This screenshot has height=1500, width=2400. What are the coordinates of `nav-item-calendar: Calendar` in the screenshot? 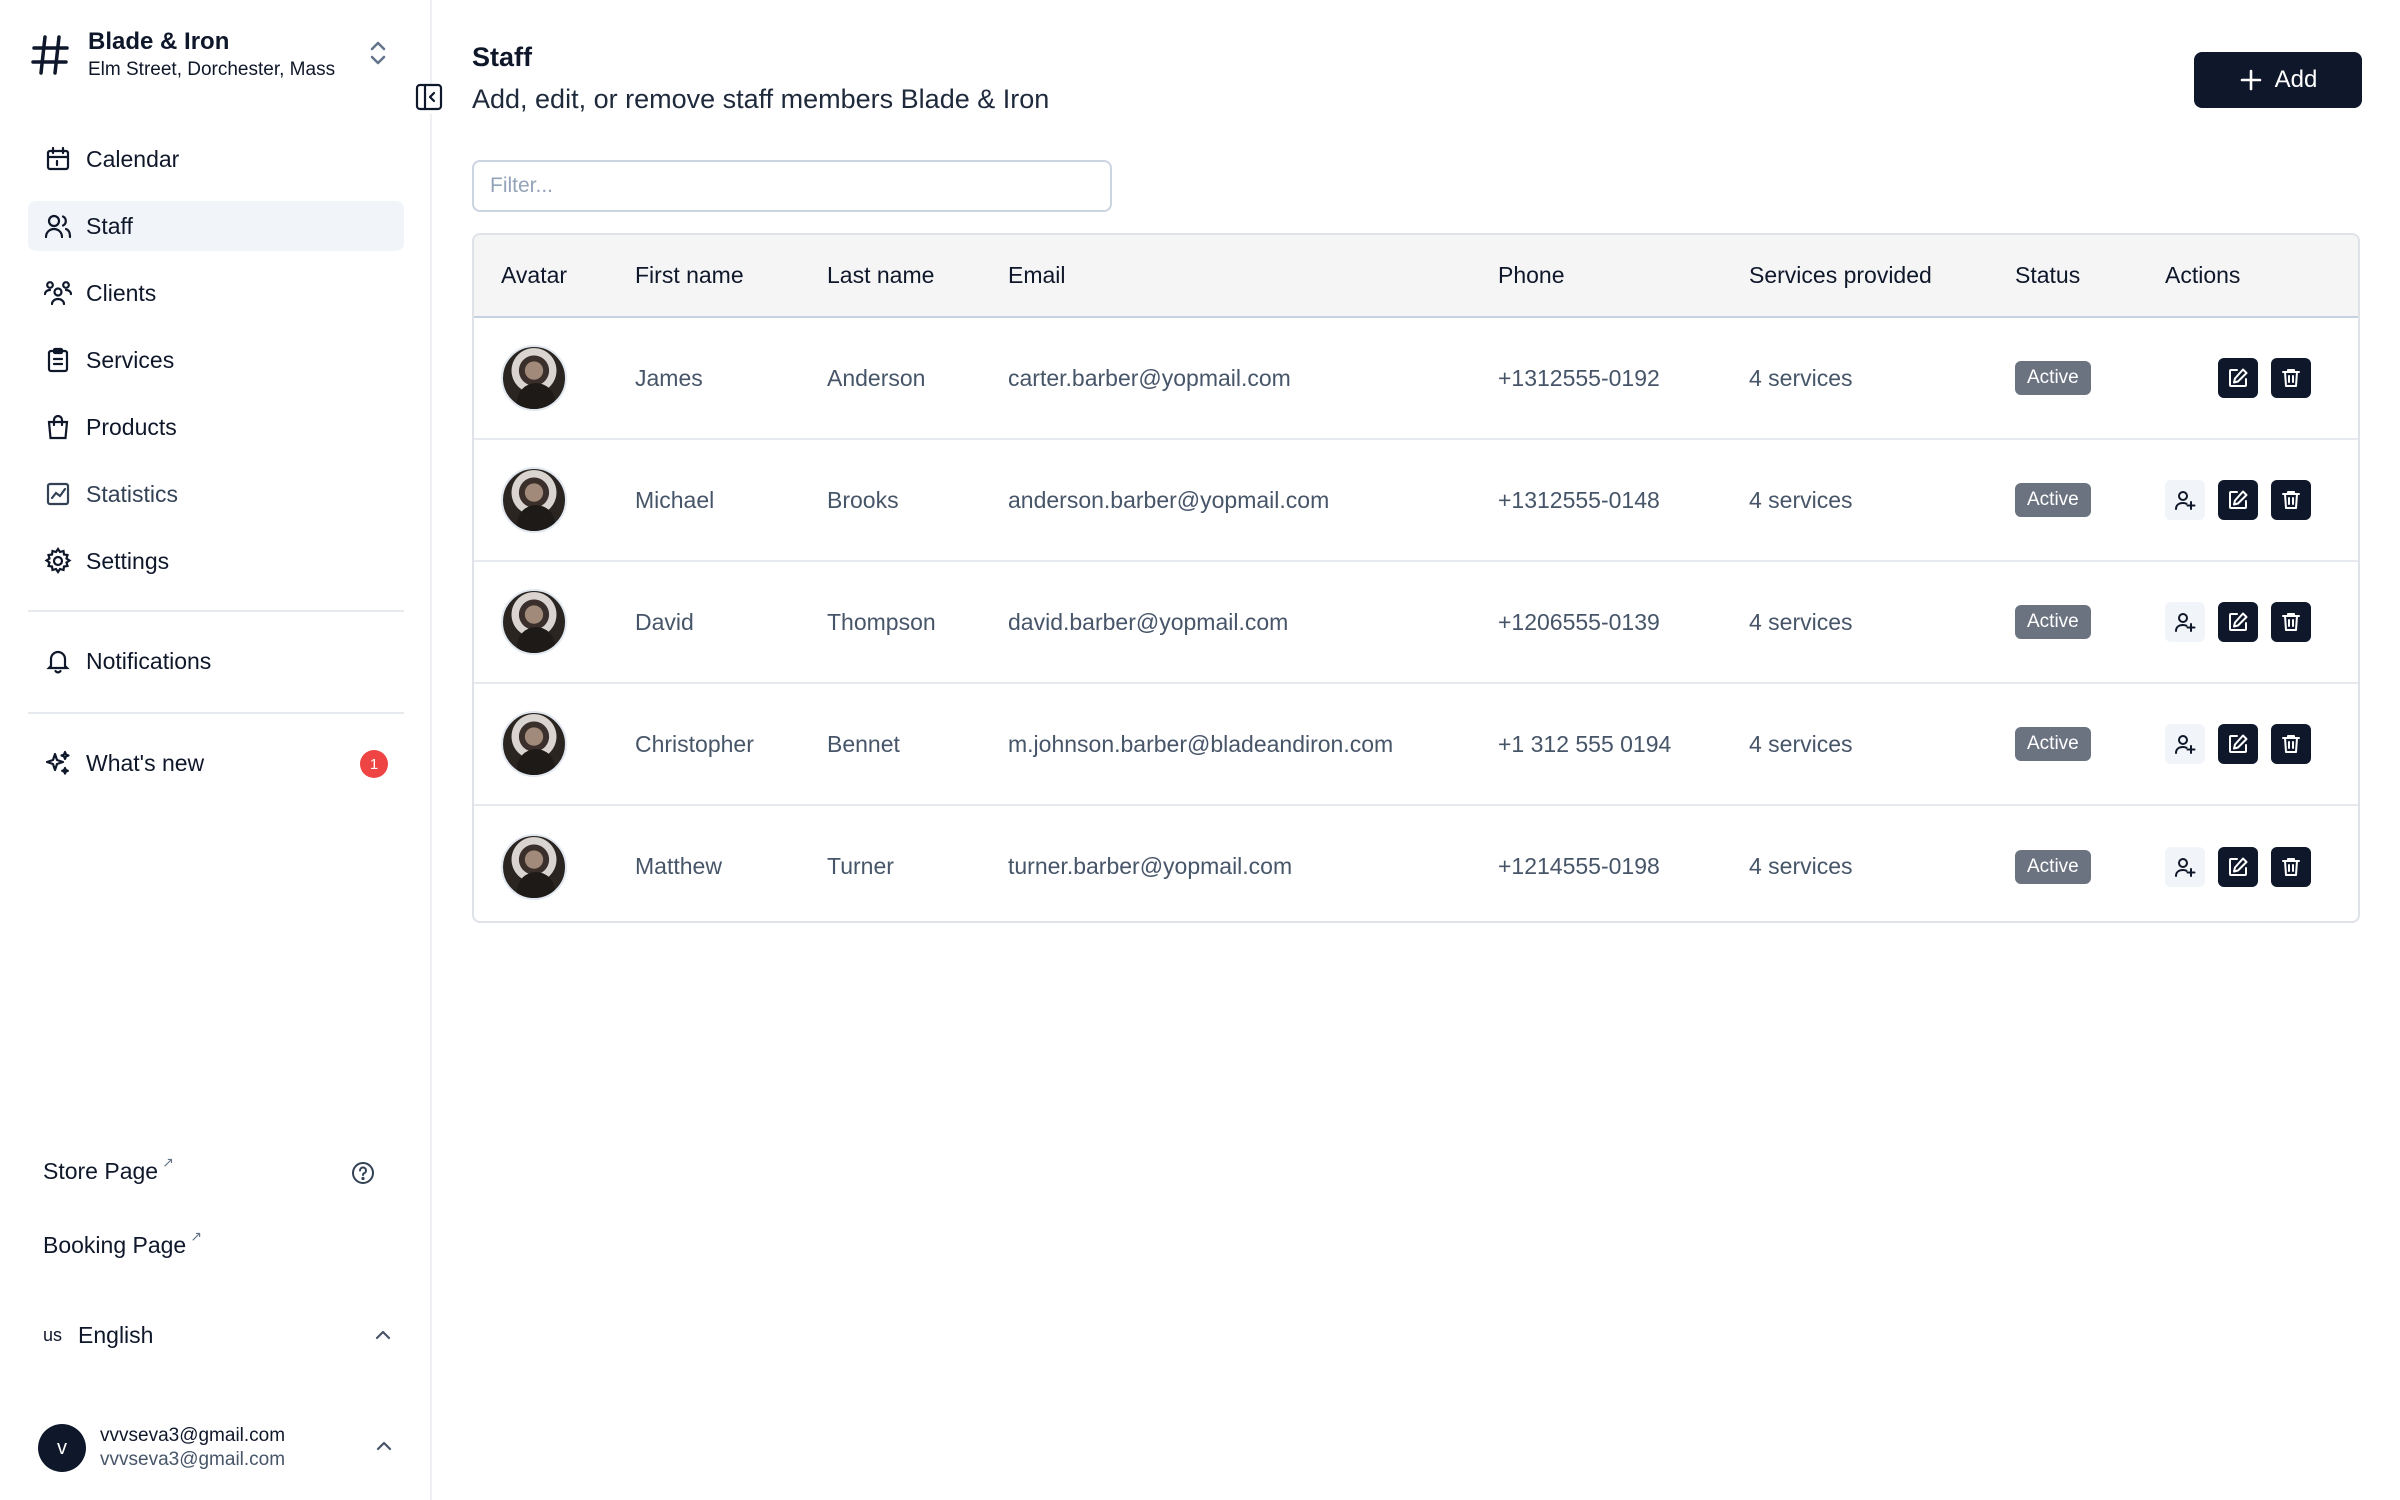 It's located at (216, 159).